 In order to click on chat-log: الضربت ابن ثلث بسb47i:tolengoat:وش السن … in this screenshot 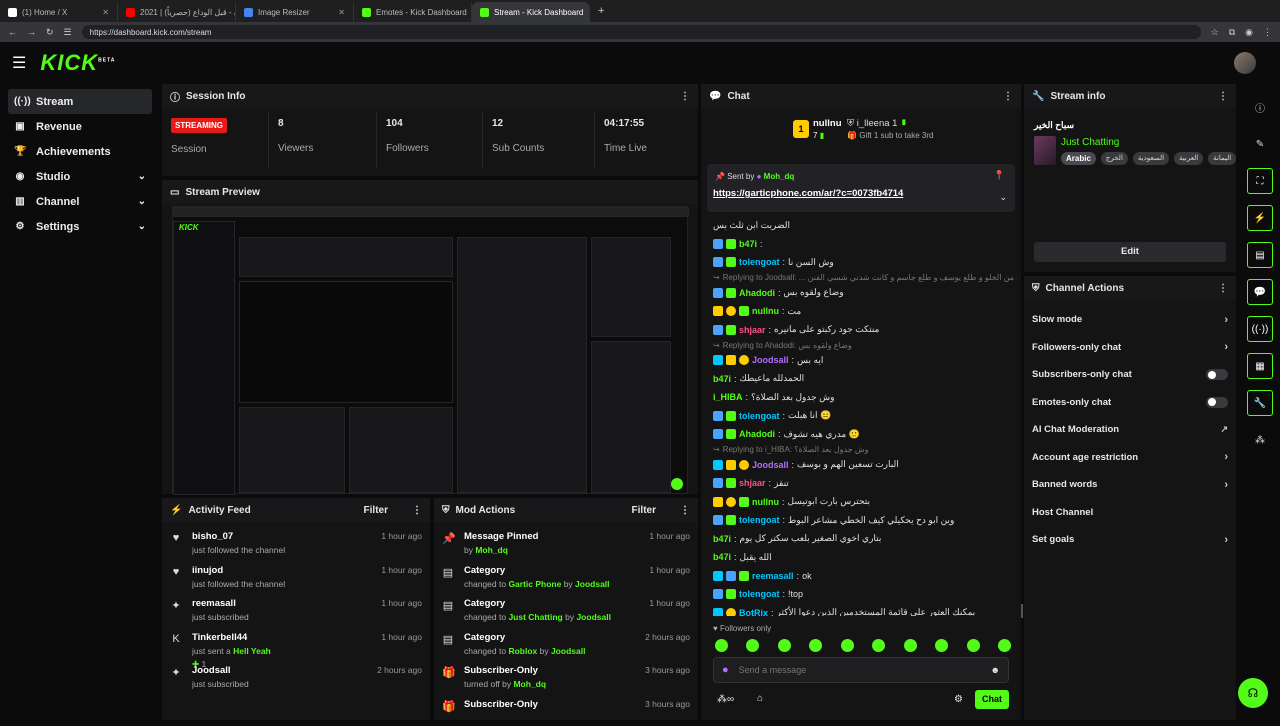, I will do `click(859, 416)`.